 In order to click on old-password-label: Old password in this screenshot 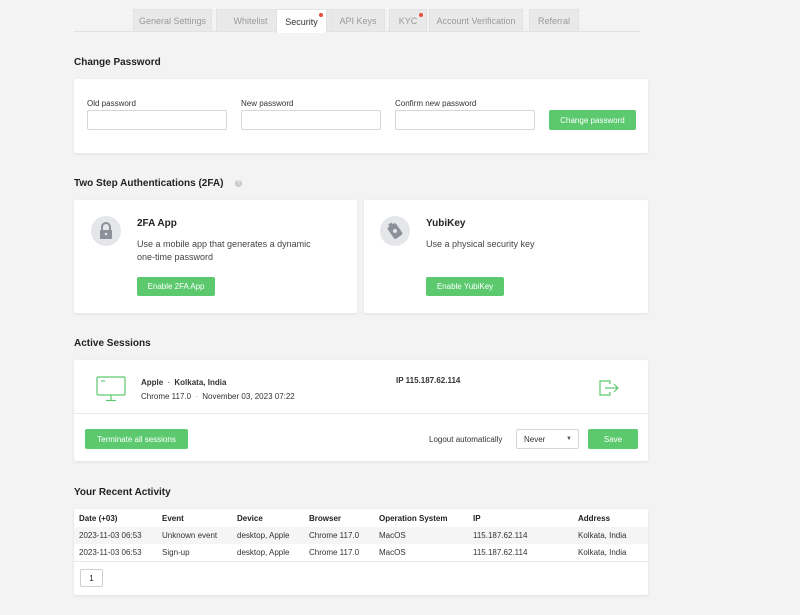, I will do `click(111, 103)`.